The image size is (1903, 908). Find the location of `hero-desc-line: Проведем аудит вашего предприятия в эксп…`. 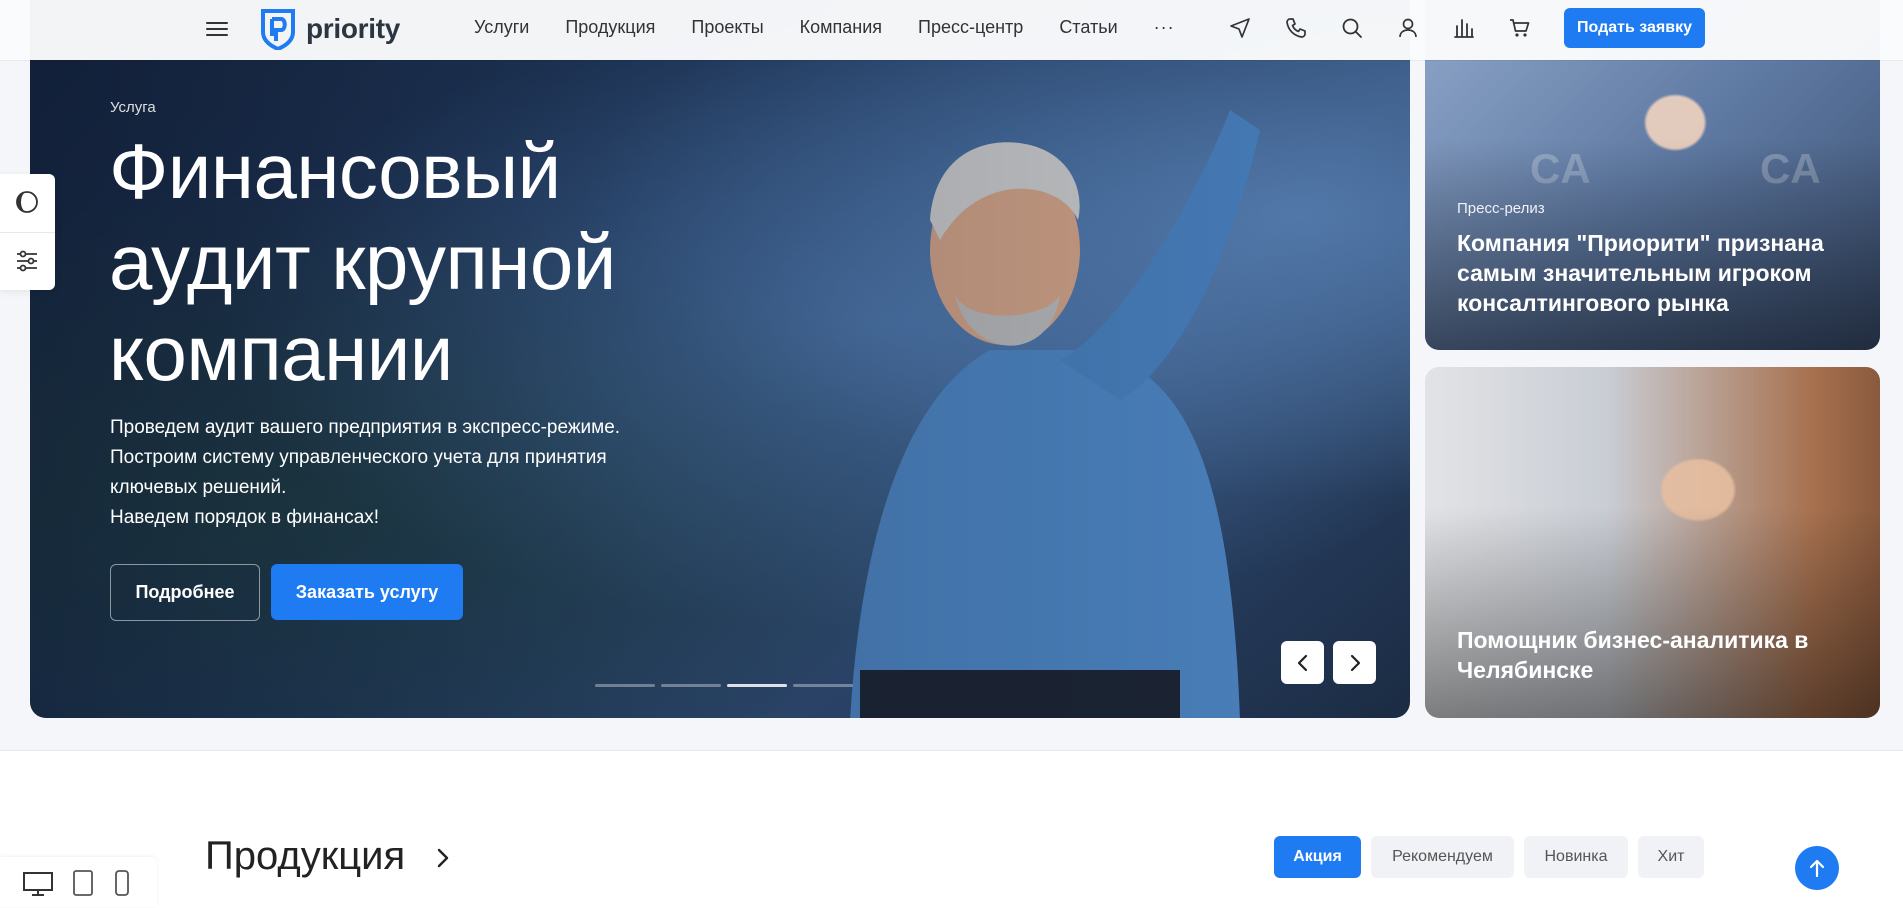

hero-desc-line: Проведем аудит вашего предприятия в эксп… is located at coordinates (365, 427).